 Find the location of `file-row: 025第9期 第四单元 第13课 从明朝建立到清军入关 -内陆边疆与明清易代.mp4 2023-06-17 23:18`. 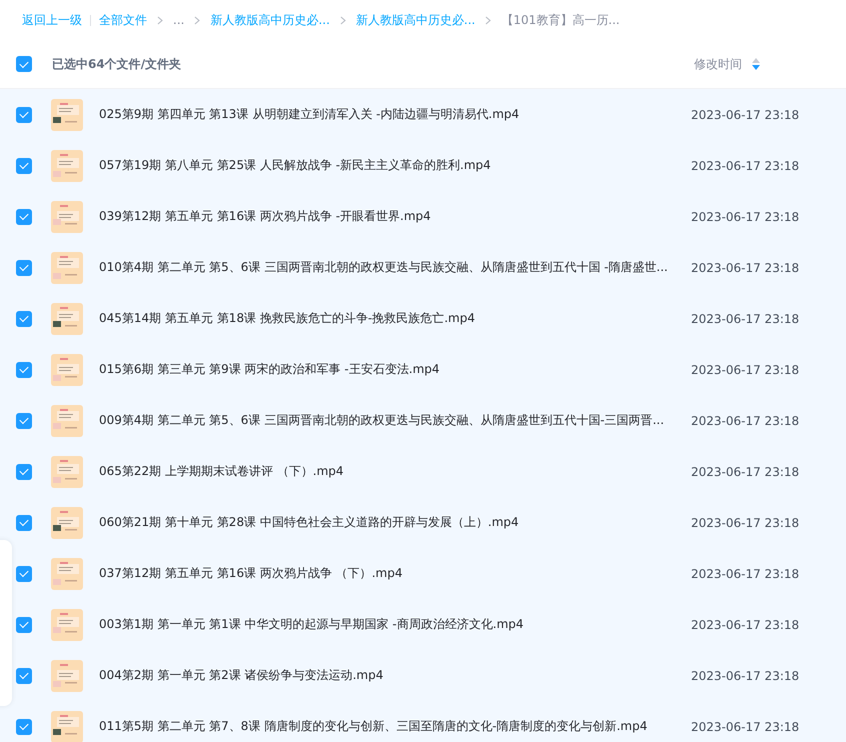

file-row: 025第9期 第四单元 第13课 从明朝建立到清军入关 -内陆边疆与明清易代.mp4 2023-06-17 23:18 is located at coordinates (423, 114).